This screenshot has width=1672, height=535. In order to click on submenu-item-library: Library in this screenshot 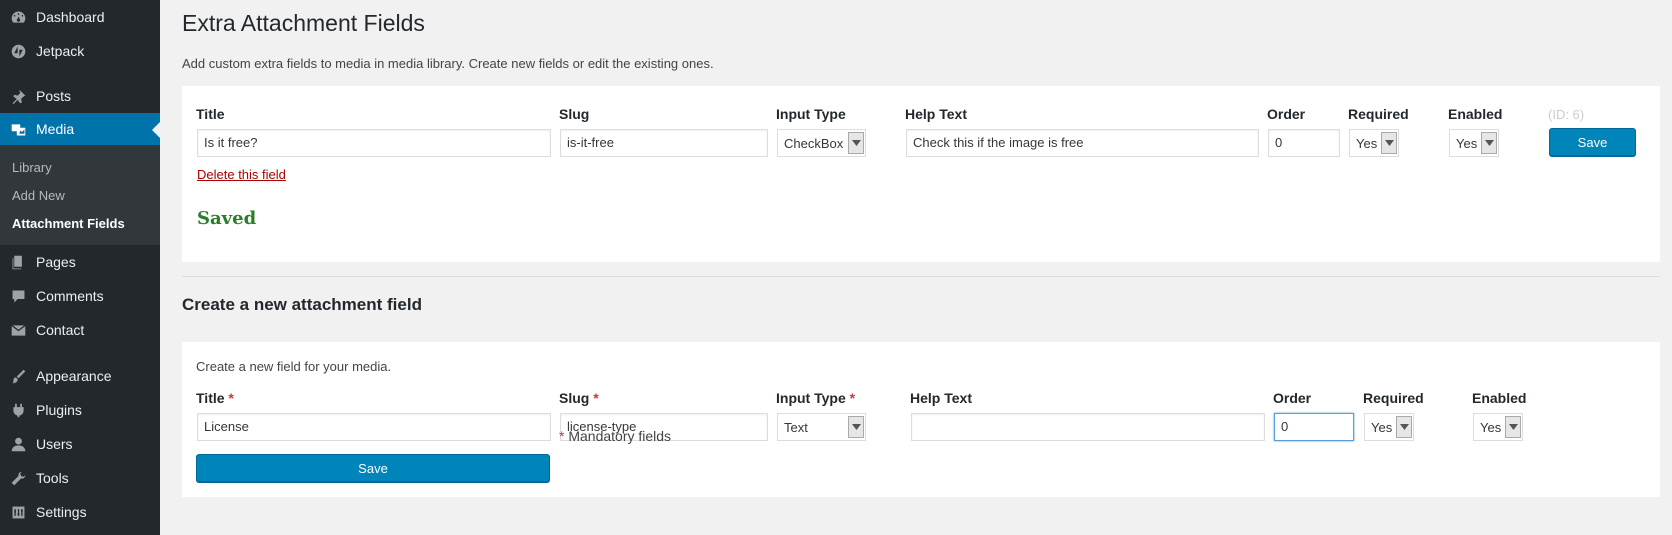, I will do `click(32, 167)`.